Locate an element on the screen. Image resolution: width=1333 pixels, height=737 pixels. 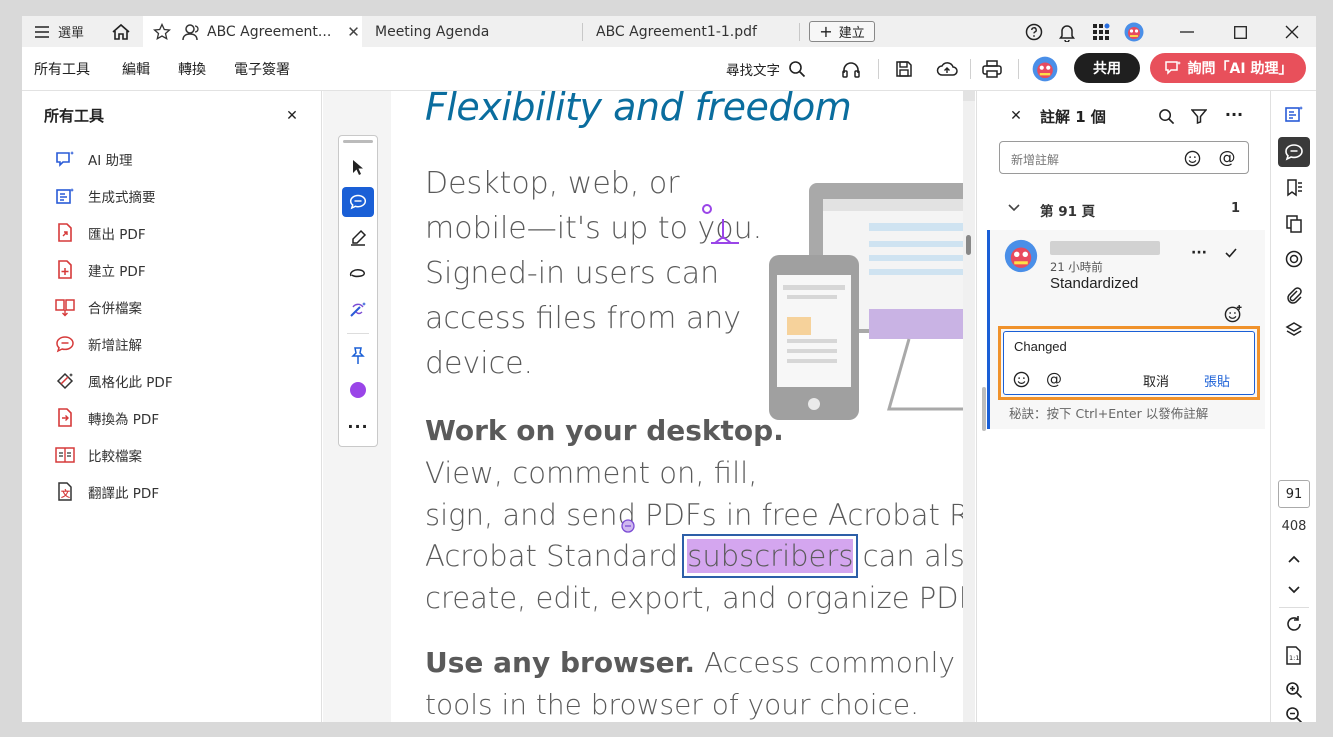
tool-label: AI 助理 is located at coordinates (110, 160).